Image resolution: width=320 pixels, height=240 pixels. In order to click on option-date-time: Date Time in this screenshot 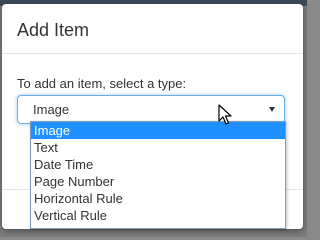, I will do `click(158, 164)`.